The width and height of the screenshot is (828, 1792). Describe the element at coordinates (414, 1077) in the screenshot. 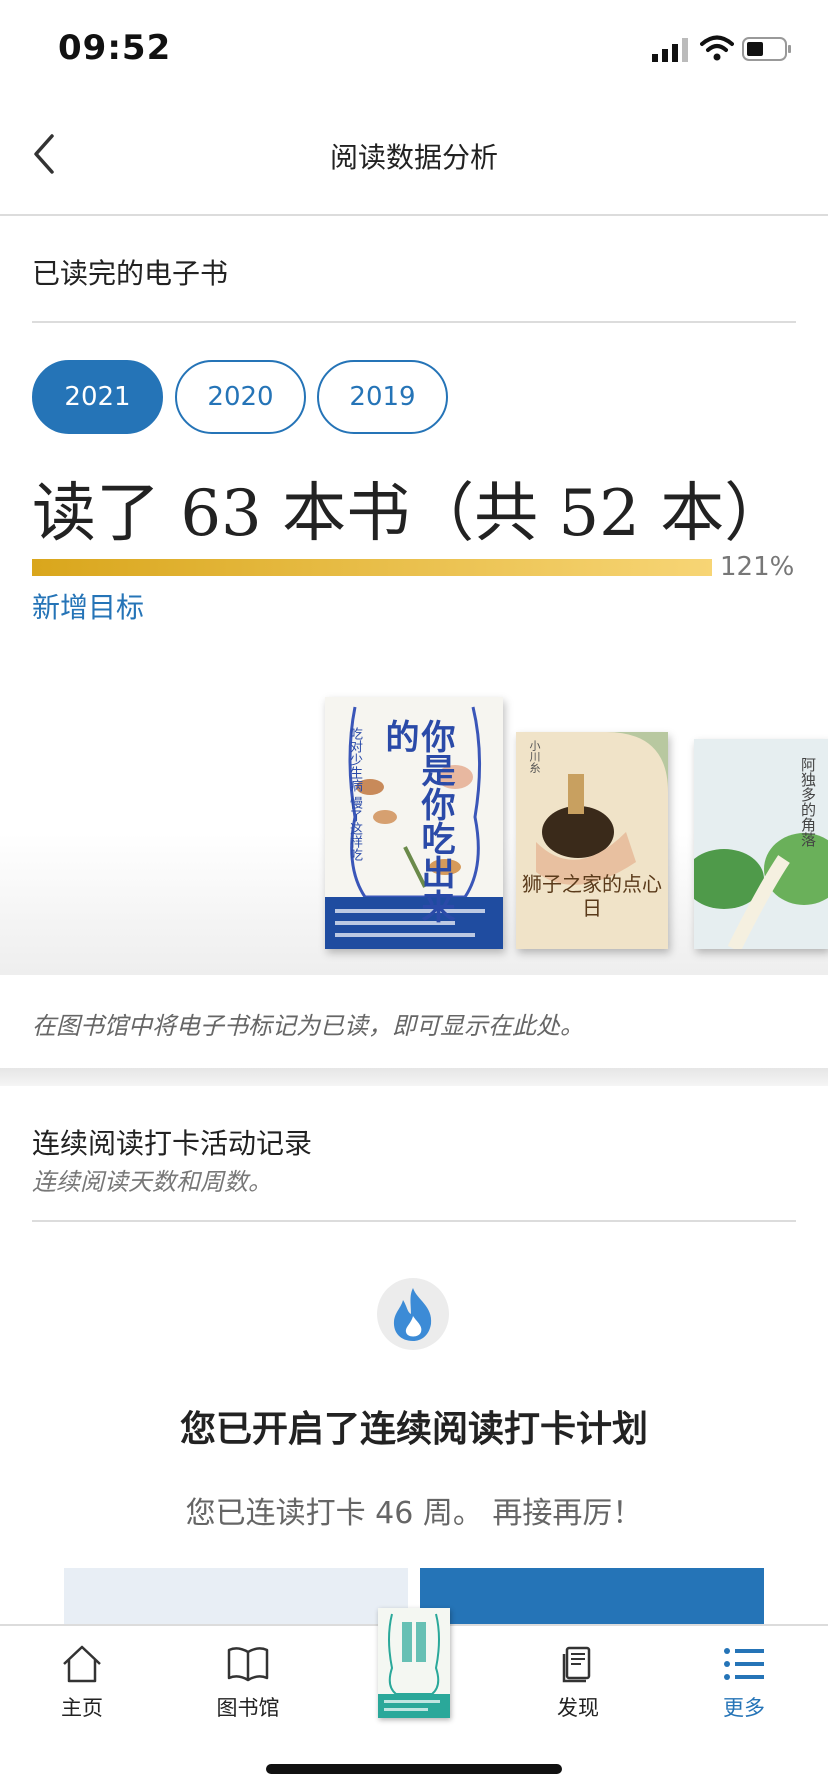

I see `section-separator` at that location.